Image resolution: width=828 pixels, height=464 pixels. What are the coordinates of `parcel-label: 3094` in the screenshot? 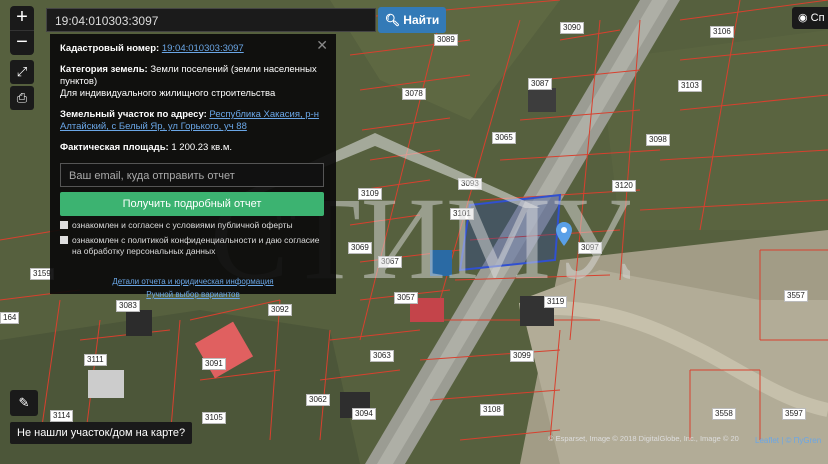 It's located at (364, 414).